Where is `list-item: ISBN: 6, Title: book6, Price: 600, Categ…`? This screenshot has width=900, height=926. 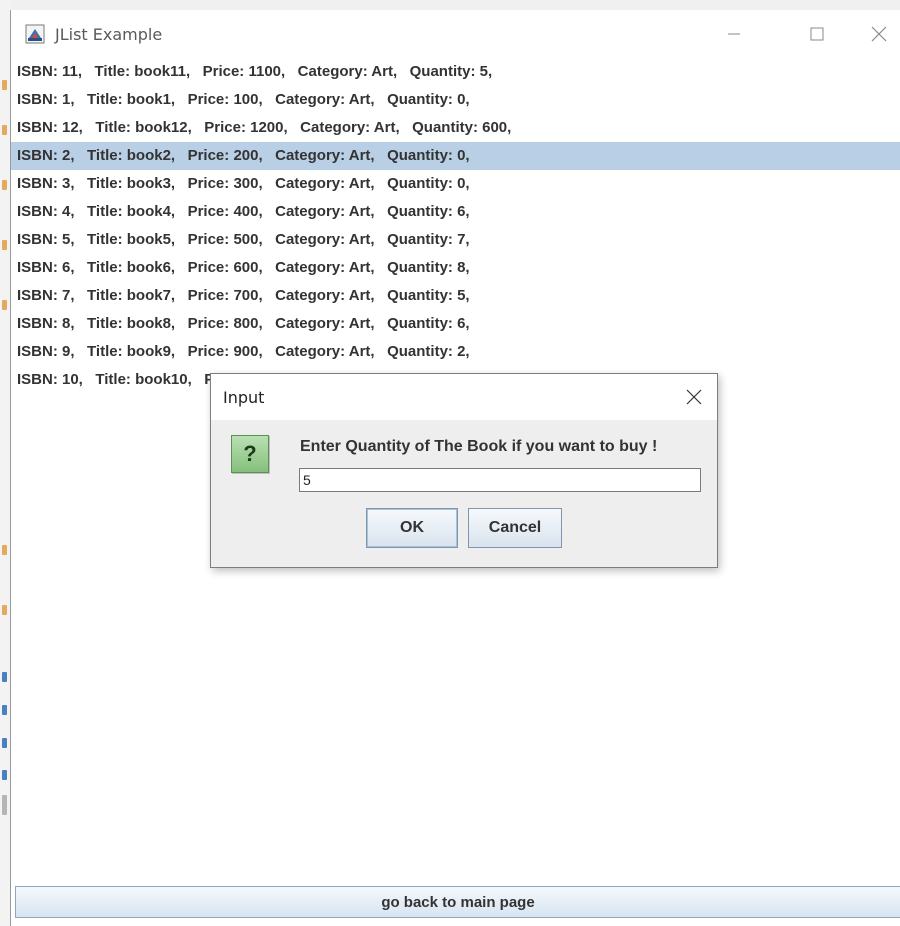 list-item: ISBN: 6, Title: book6, Price: 600, Categ… is located at coordinates (455, 268).